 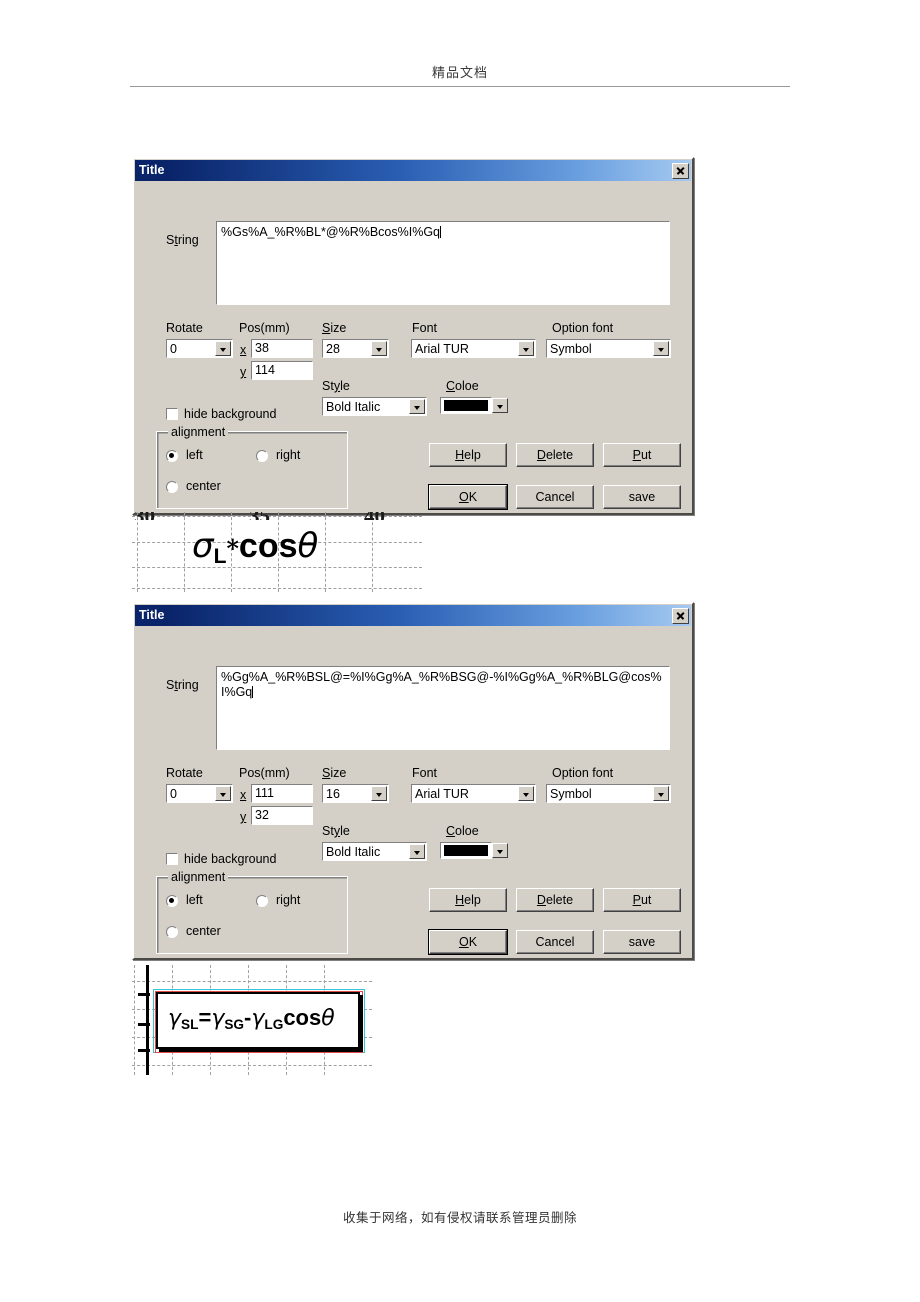 I want to click on delete-button-1: Delete, so click(x=555, y=455).